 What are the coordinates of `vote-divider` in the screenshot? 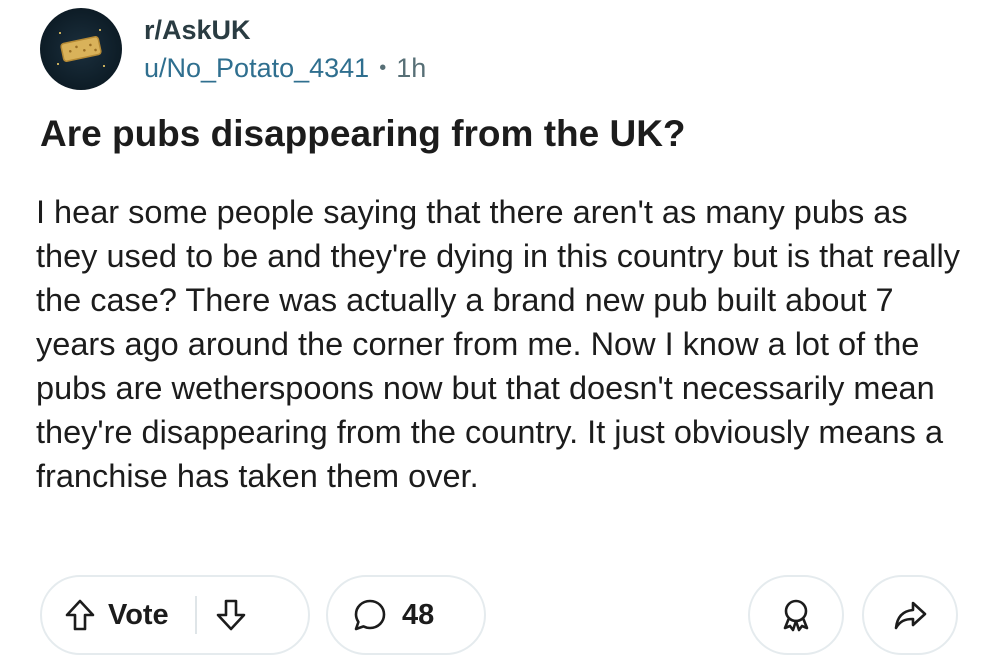 It's located at (195, 615).